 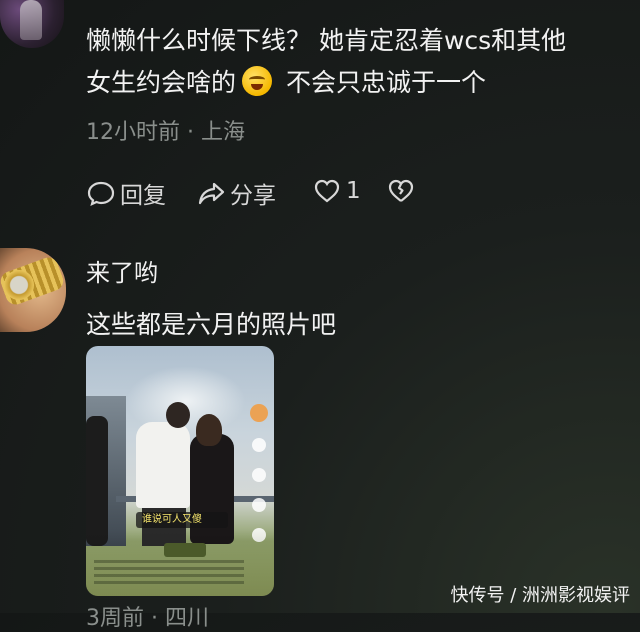 I want to click on comment-text-line-1: 懒懒什么时候下线？ 她肯定忍着wcs和其他, so click(x=326, y=40).